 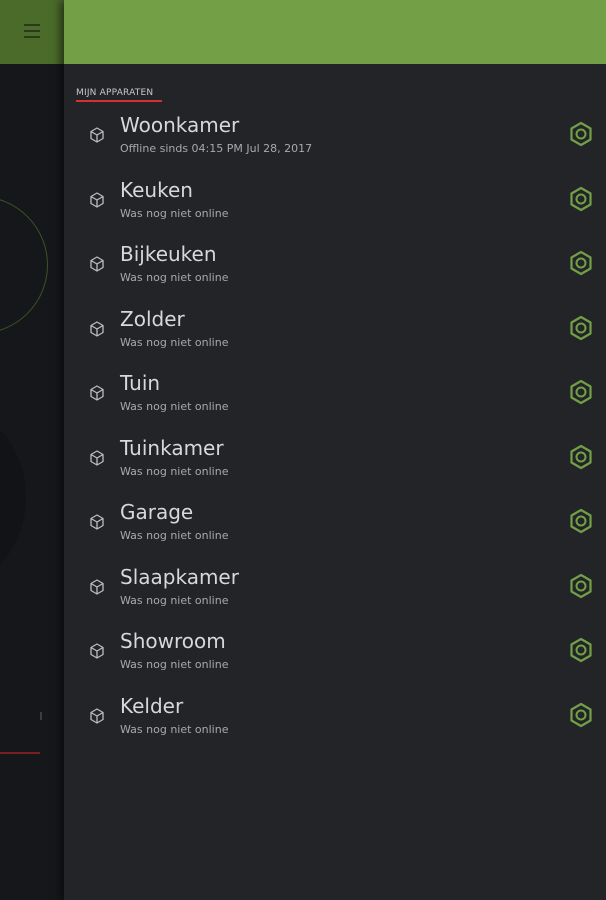 I want to click on device-name: Tuin, so click(x=140, y=383).